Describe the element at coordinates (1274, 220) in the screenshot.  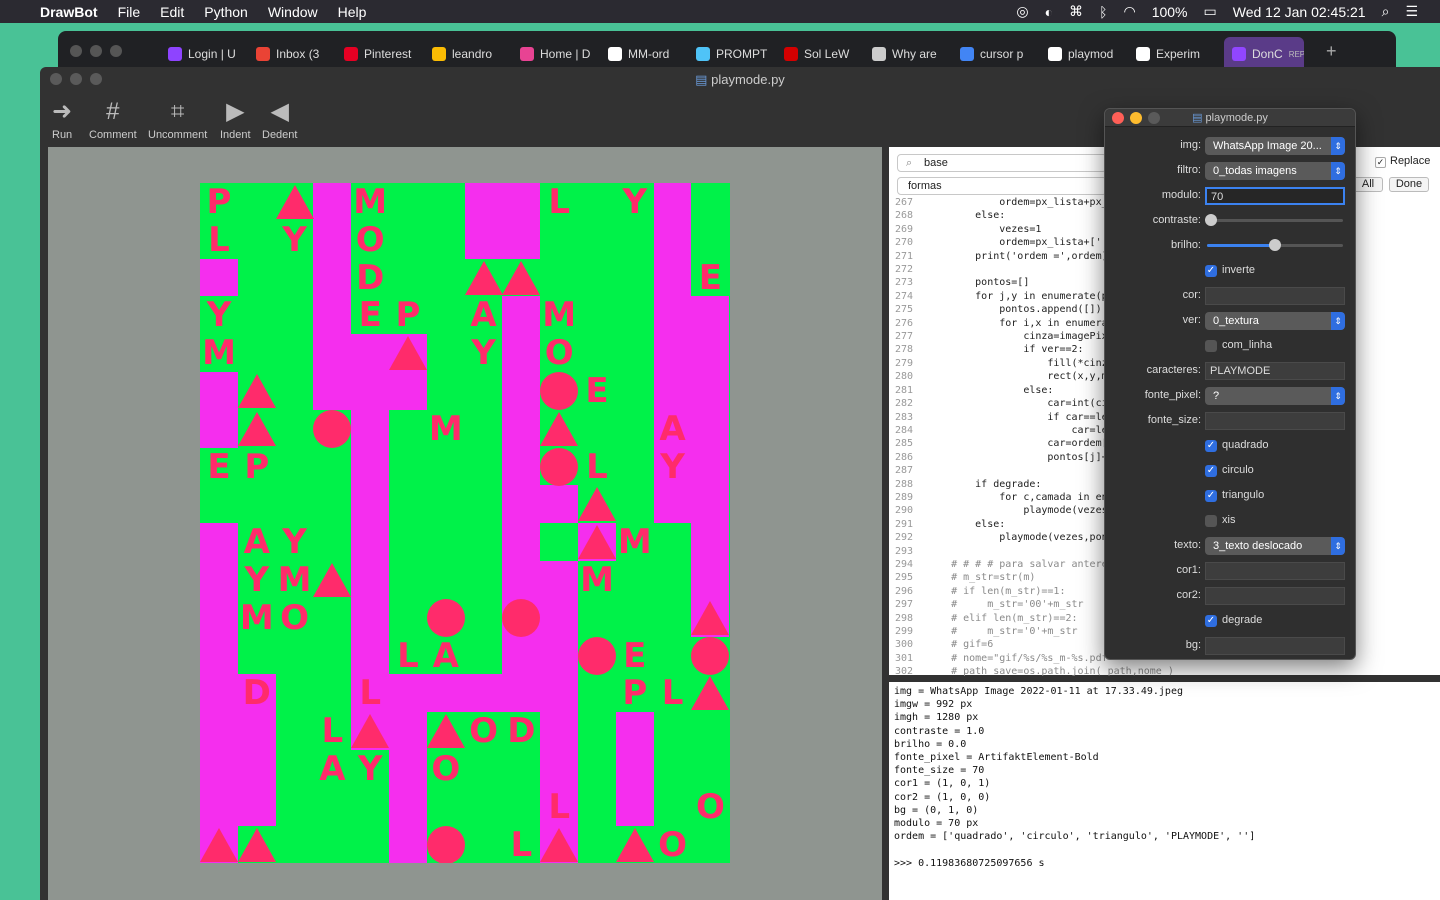
I see `contraste-slider` at that location.